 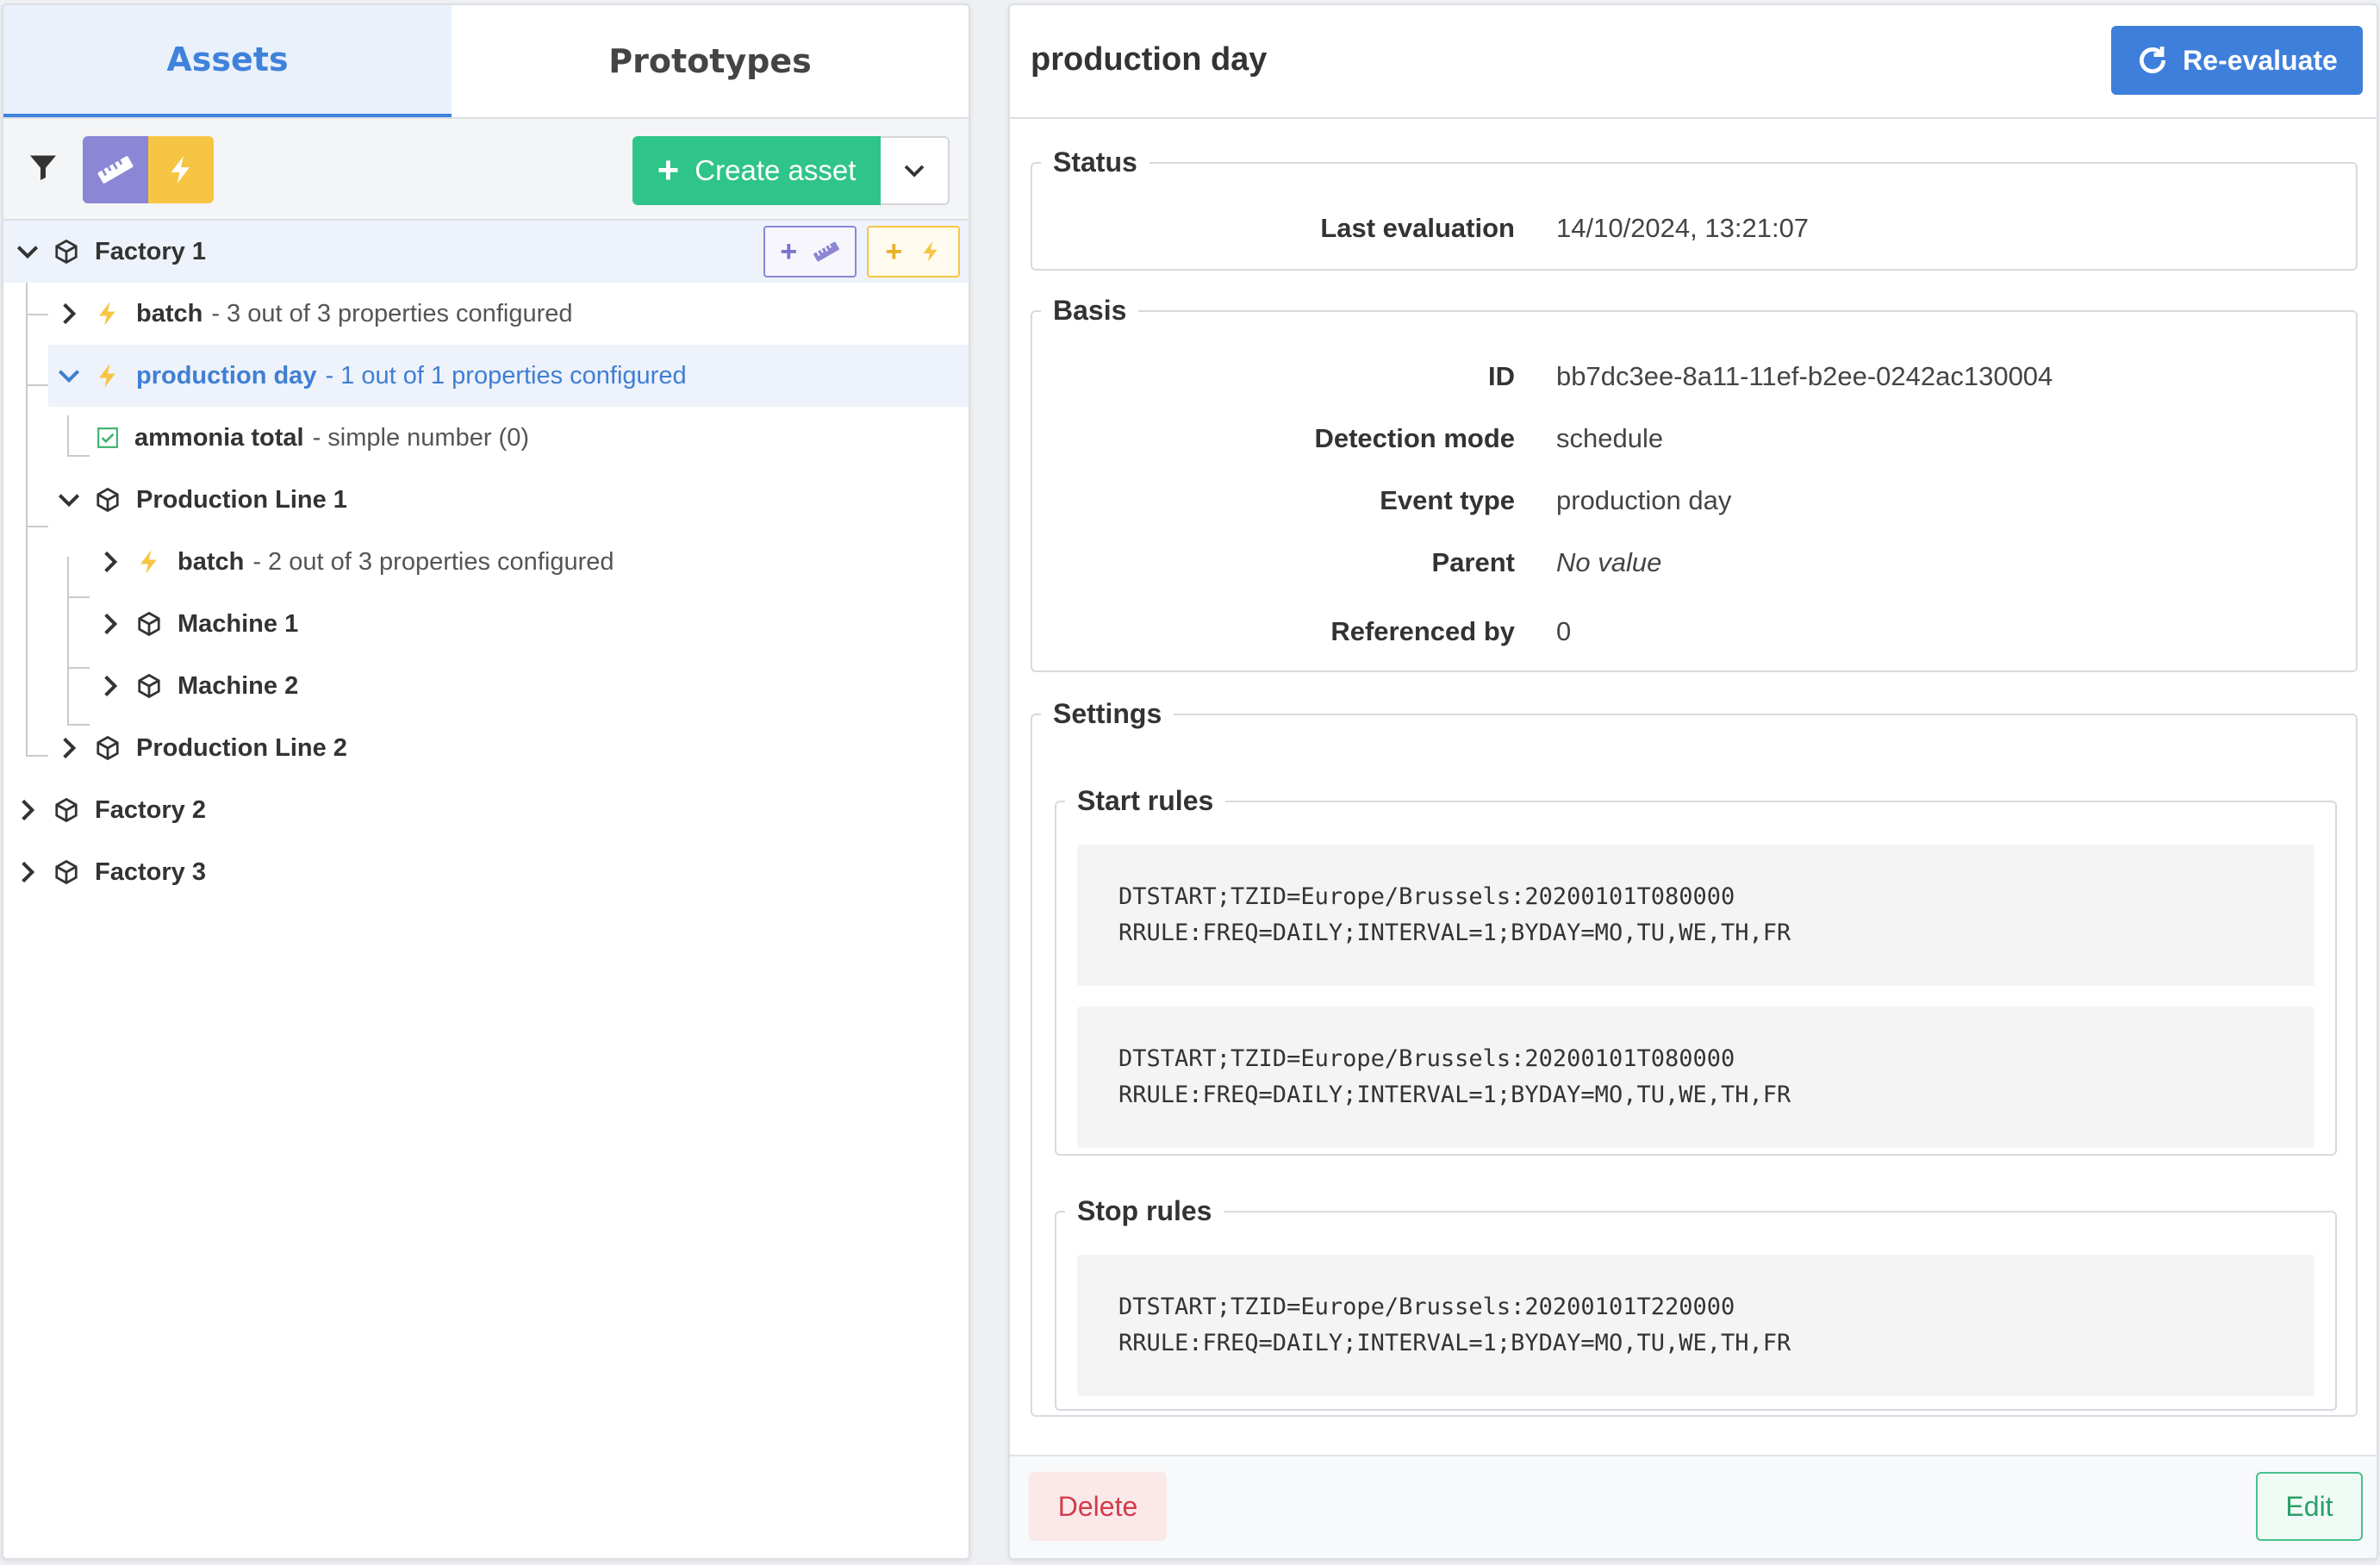 I want to click on tree-toolbar: + Create asset, so click(x=486, y=170).